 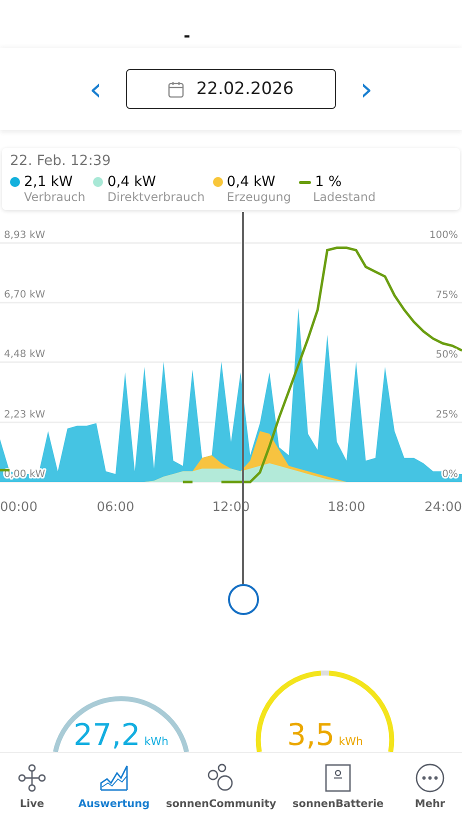 What do you see at coordinates (54, 197) in the screenshot?
I see `legend-label: Verbrauch` at bounding box center [54, 197].